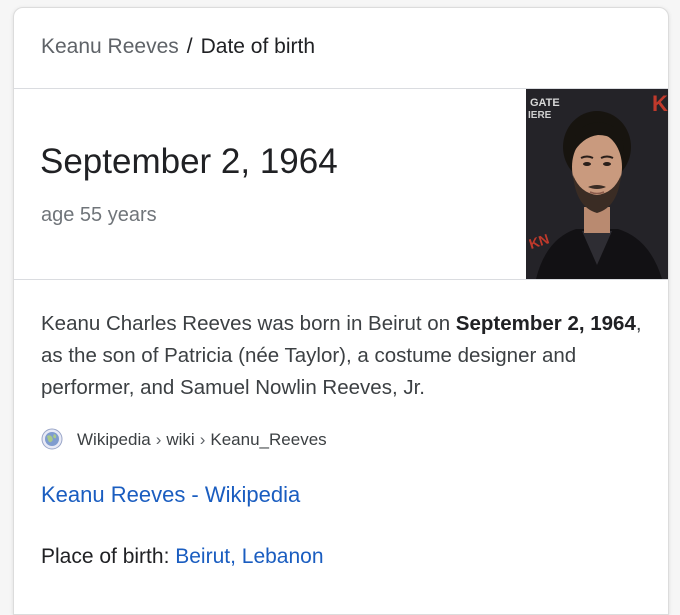 This screenshot has width=680, height=615. What do you see at coordinates (268, 439) in the screenshot?
I see `source-path-2: Keanu_Reeves` at bounding box center [268, 439].